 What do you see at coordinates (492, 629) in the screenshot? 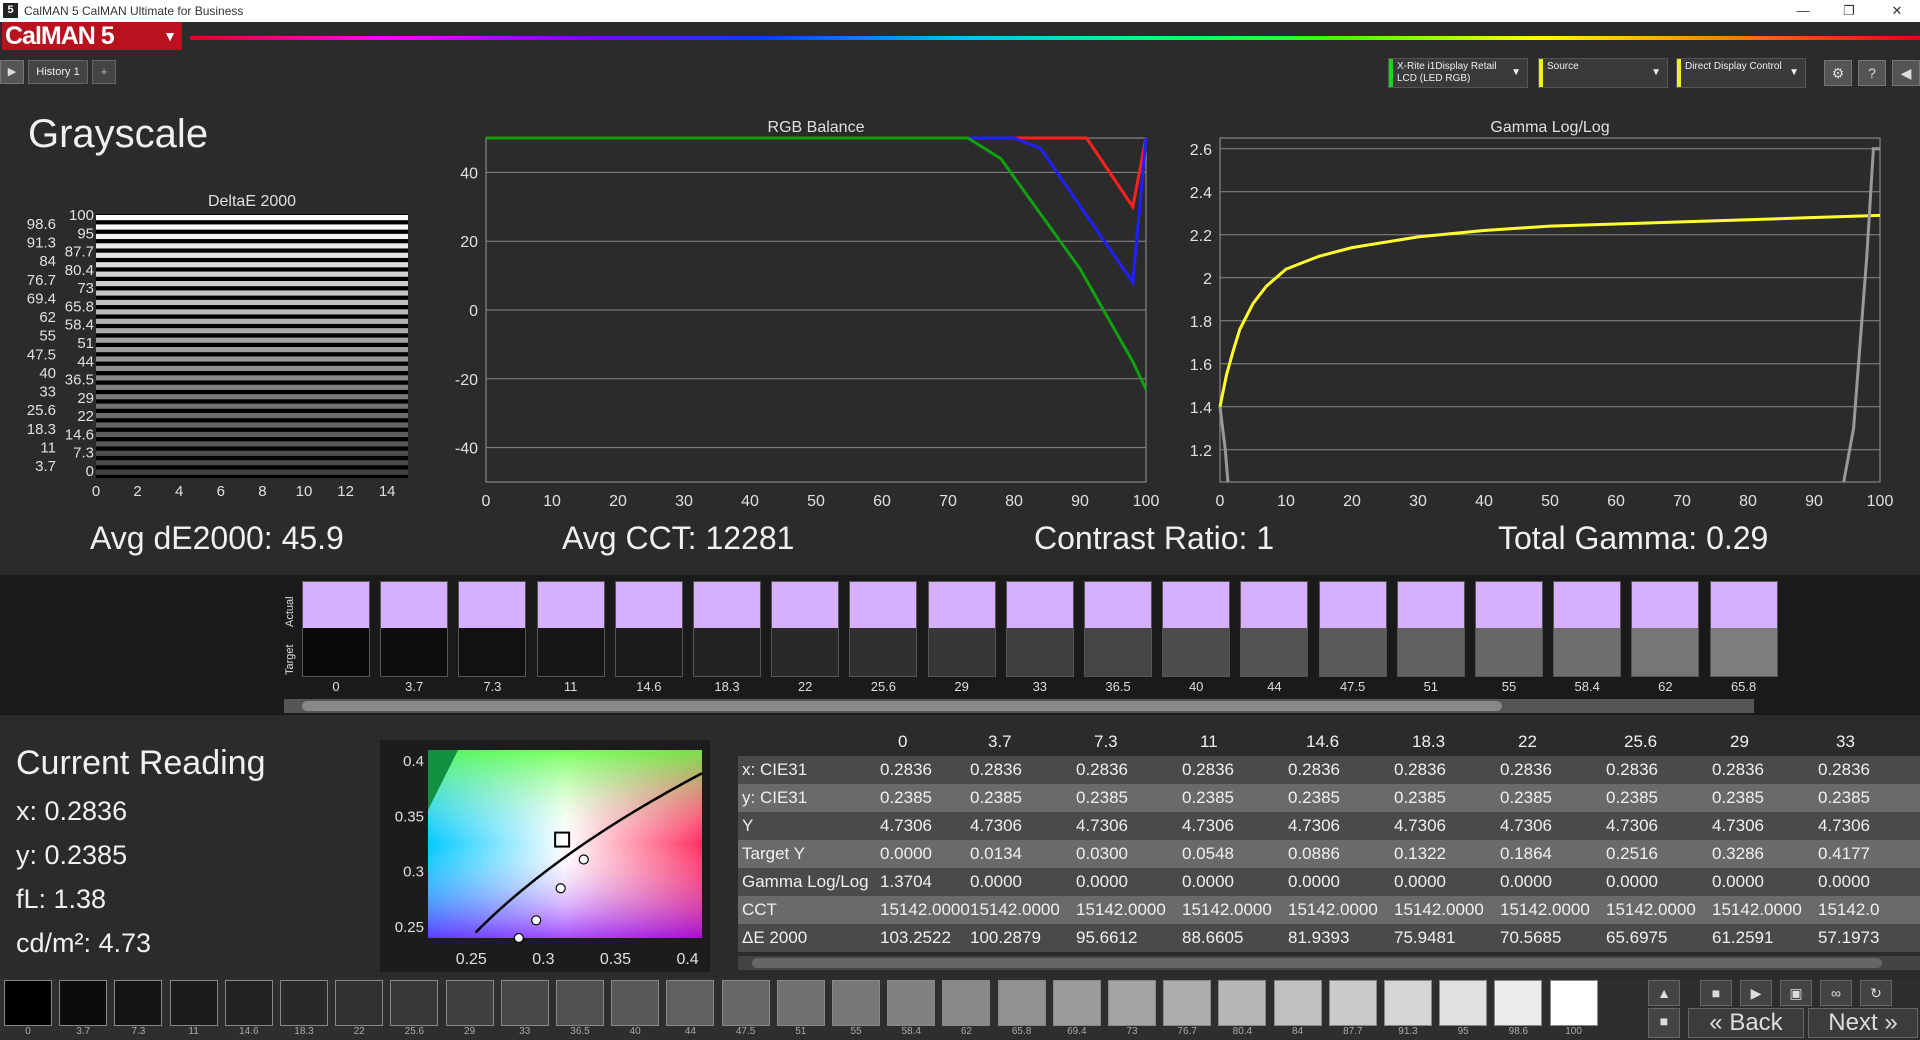
I see `swatch-7.3` at bounding box center [492, 629].